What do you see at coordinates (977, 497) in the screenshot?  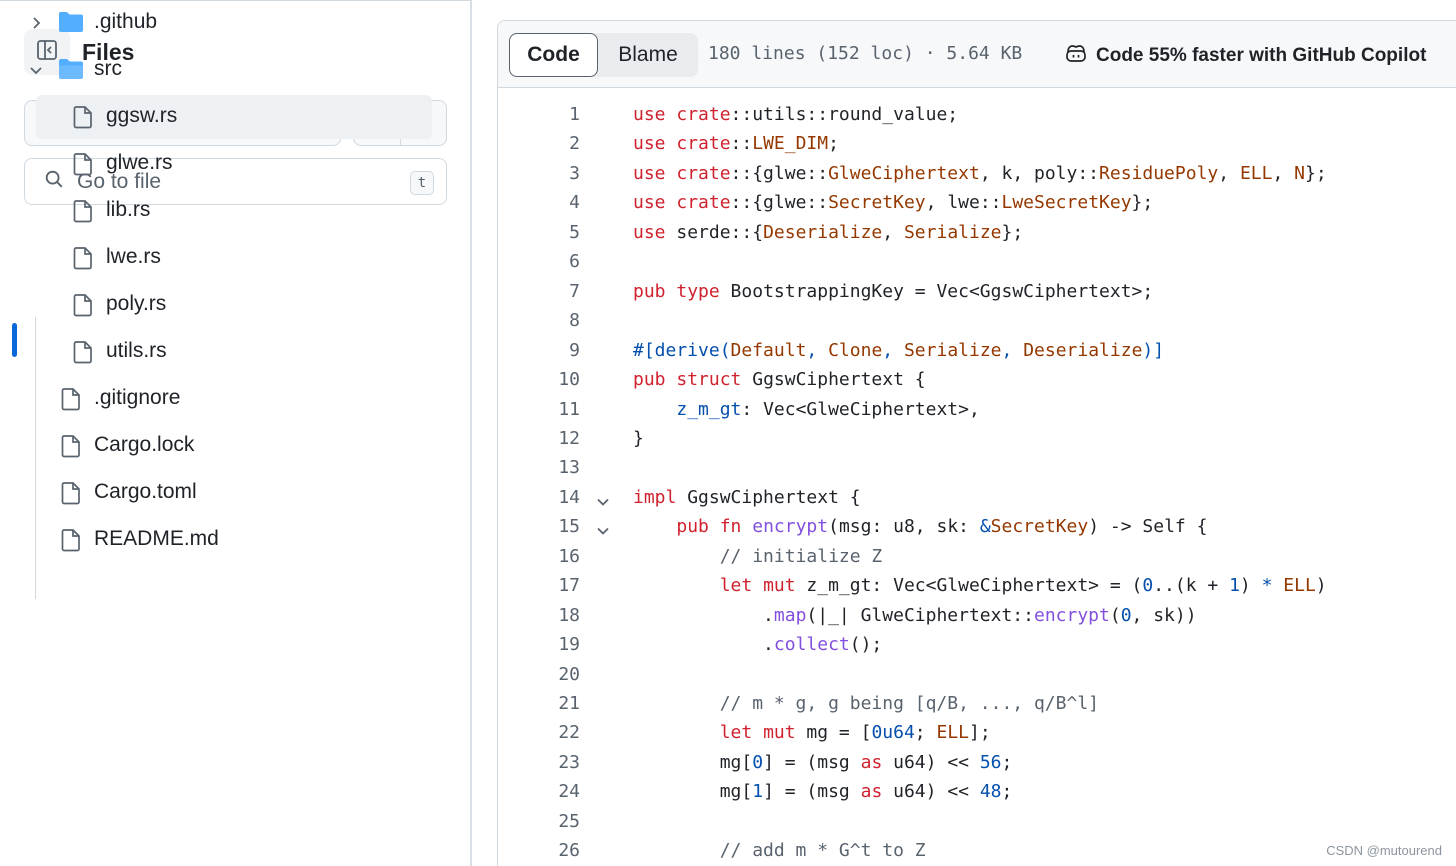 I see `code-line: 14 impl GgswCiphertext {` at bounding box center [977, 497].